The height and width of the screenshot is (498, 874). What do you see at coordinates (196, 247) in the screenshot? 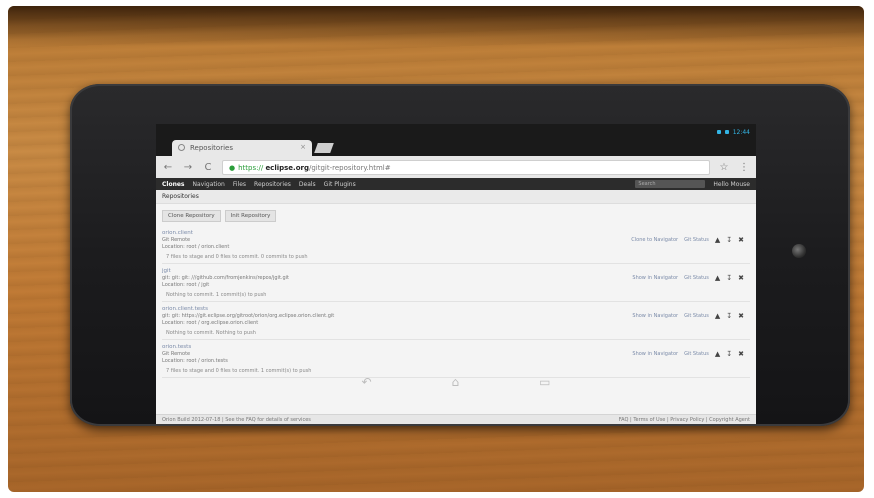
I see `repo-location: Location: root / orion.client` at bounding box center [196, 247].